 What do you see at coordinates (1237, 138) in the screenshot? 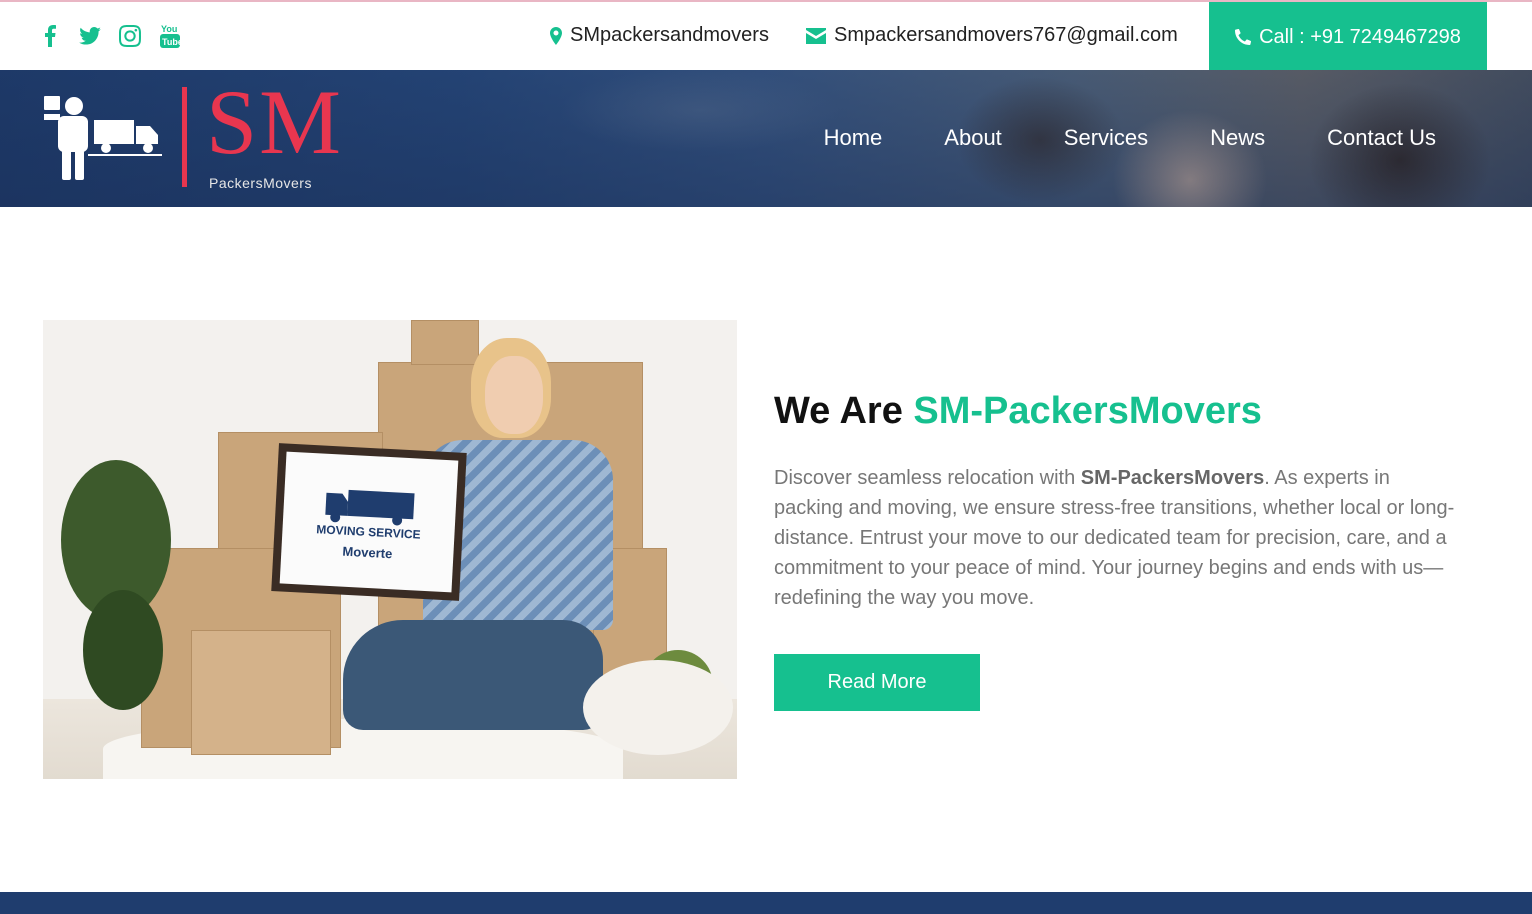
I see `nav-news: News` at bounding box center [1237, 138].